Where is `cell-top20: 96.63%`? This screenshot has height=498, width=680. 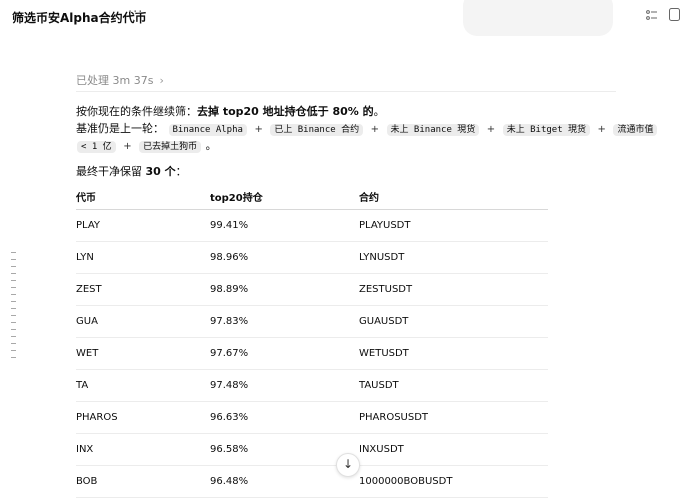 cell-top20: 96.63% is located at coordinates (284, 417).